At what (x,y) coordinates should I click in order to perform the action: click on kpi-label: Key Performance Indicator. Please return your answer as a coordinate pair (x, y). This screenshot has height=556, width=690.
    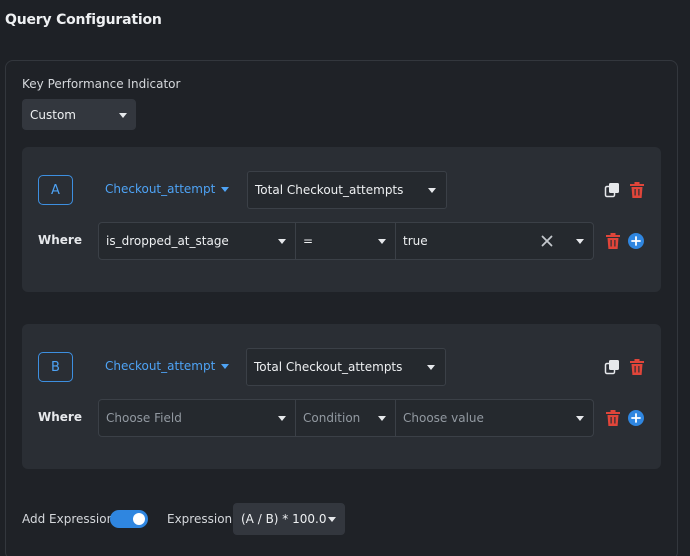
    Looking at the image, I should click on (101, 84).